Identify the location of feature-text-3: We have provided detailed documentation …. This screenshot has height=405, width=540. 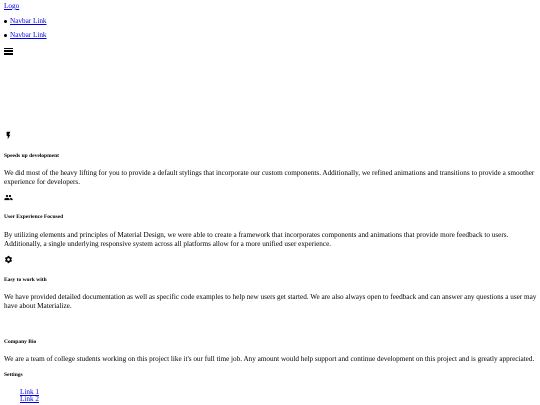
(270, 301).